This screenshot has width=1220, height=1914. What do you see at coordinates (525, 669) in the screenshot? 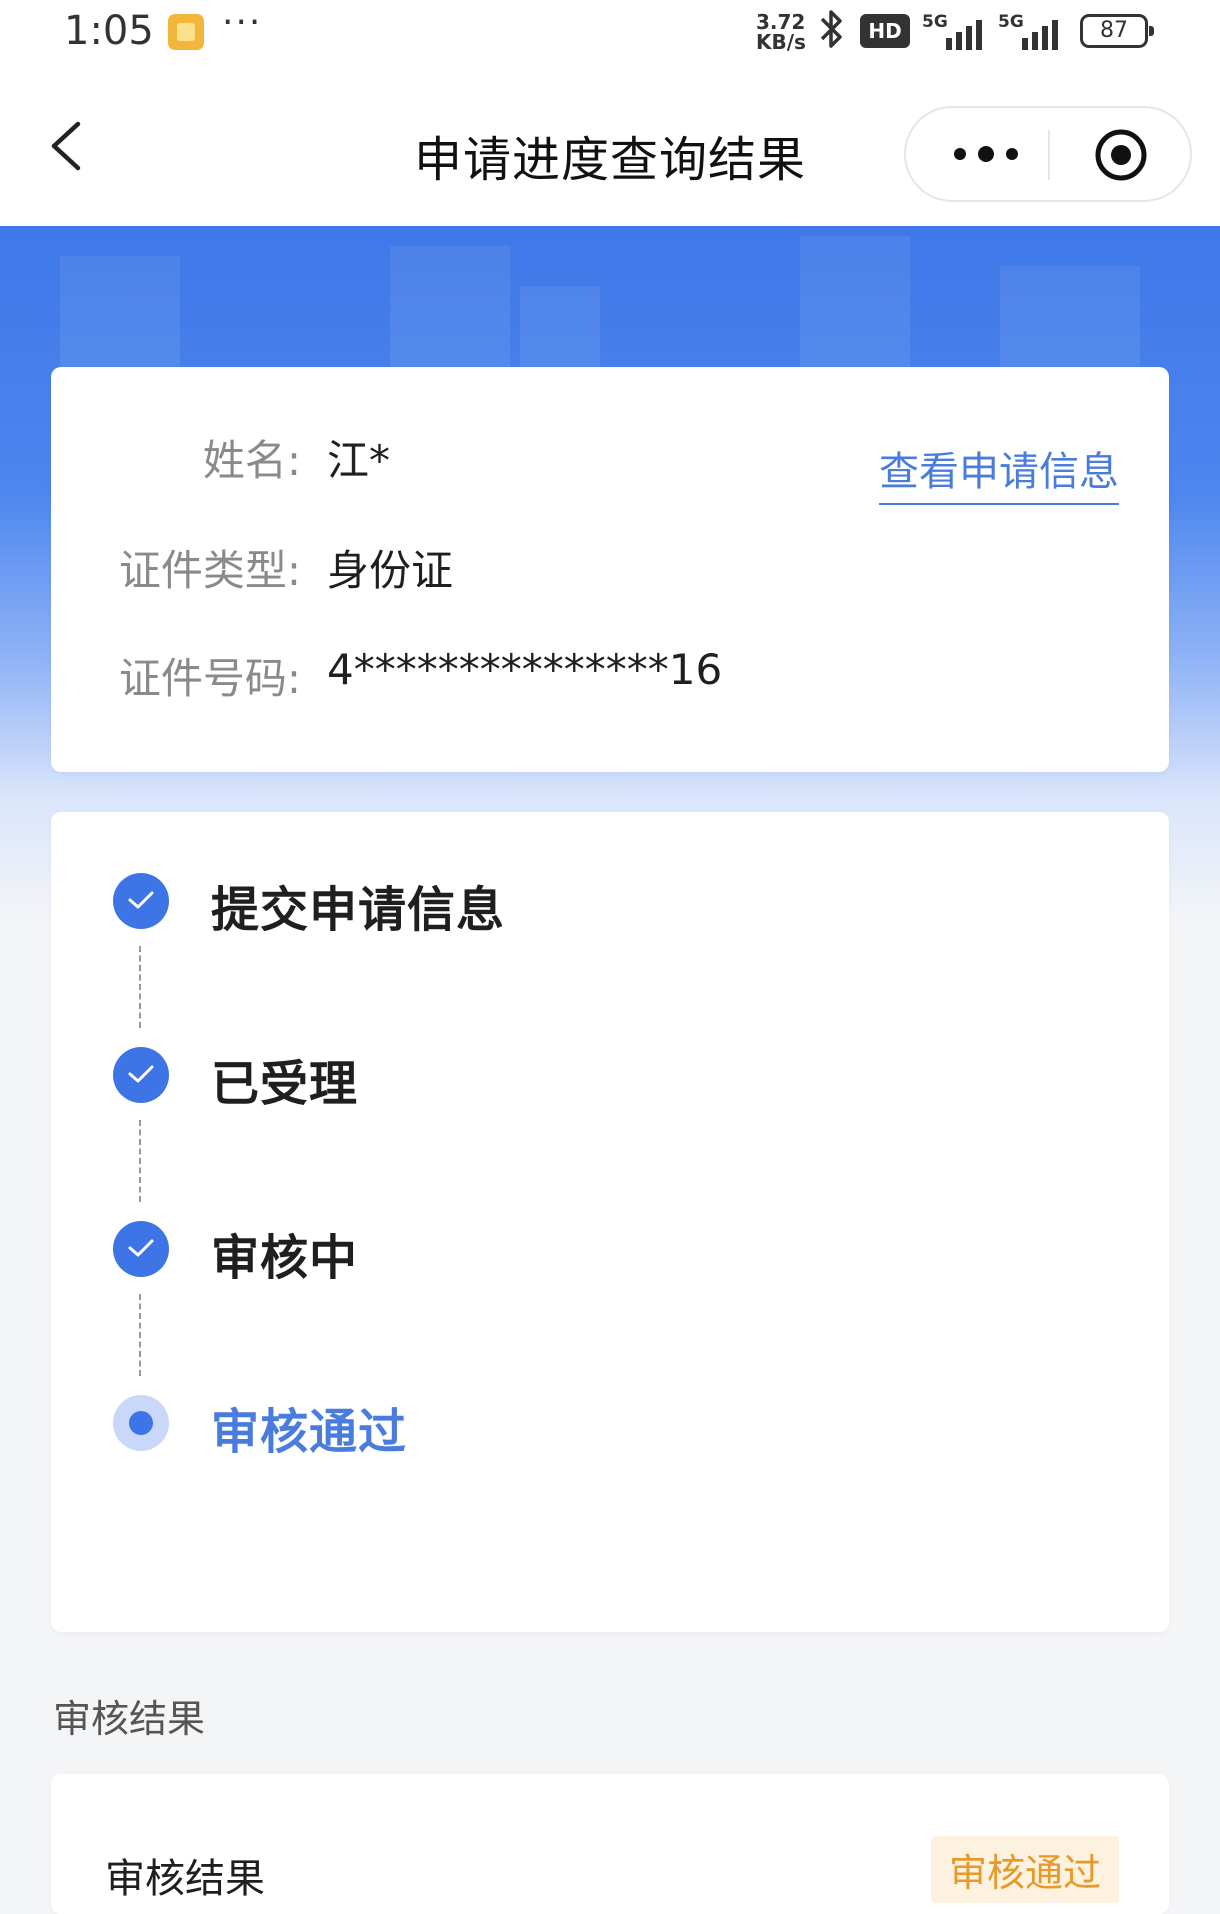
I see `id-number-value: 4***************16` at bounding box center [525, 669].